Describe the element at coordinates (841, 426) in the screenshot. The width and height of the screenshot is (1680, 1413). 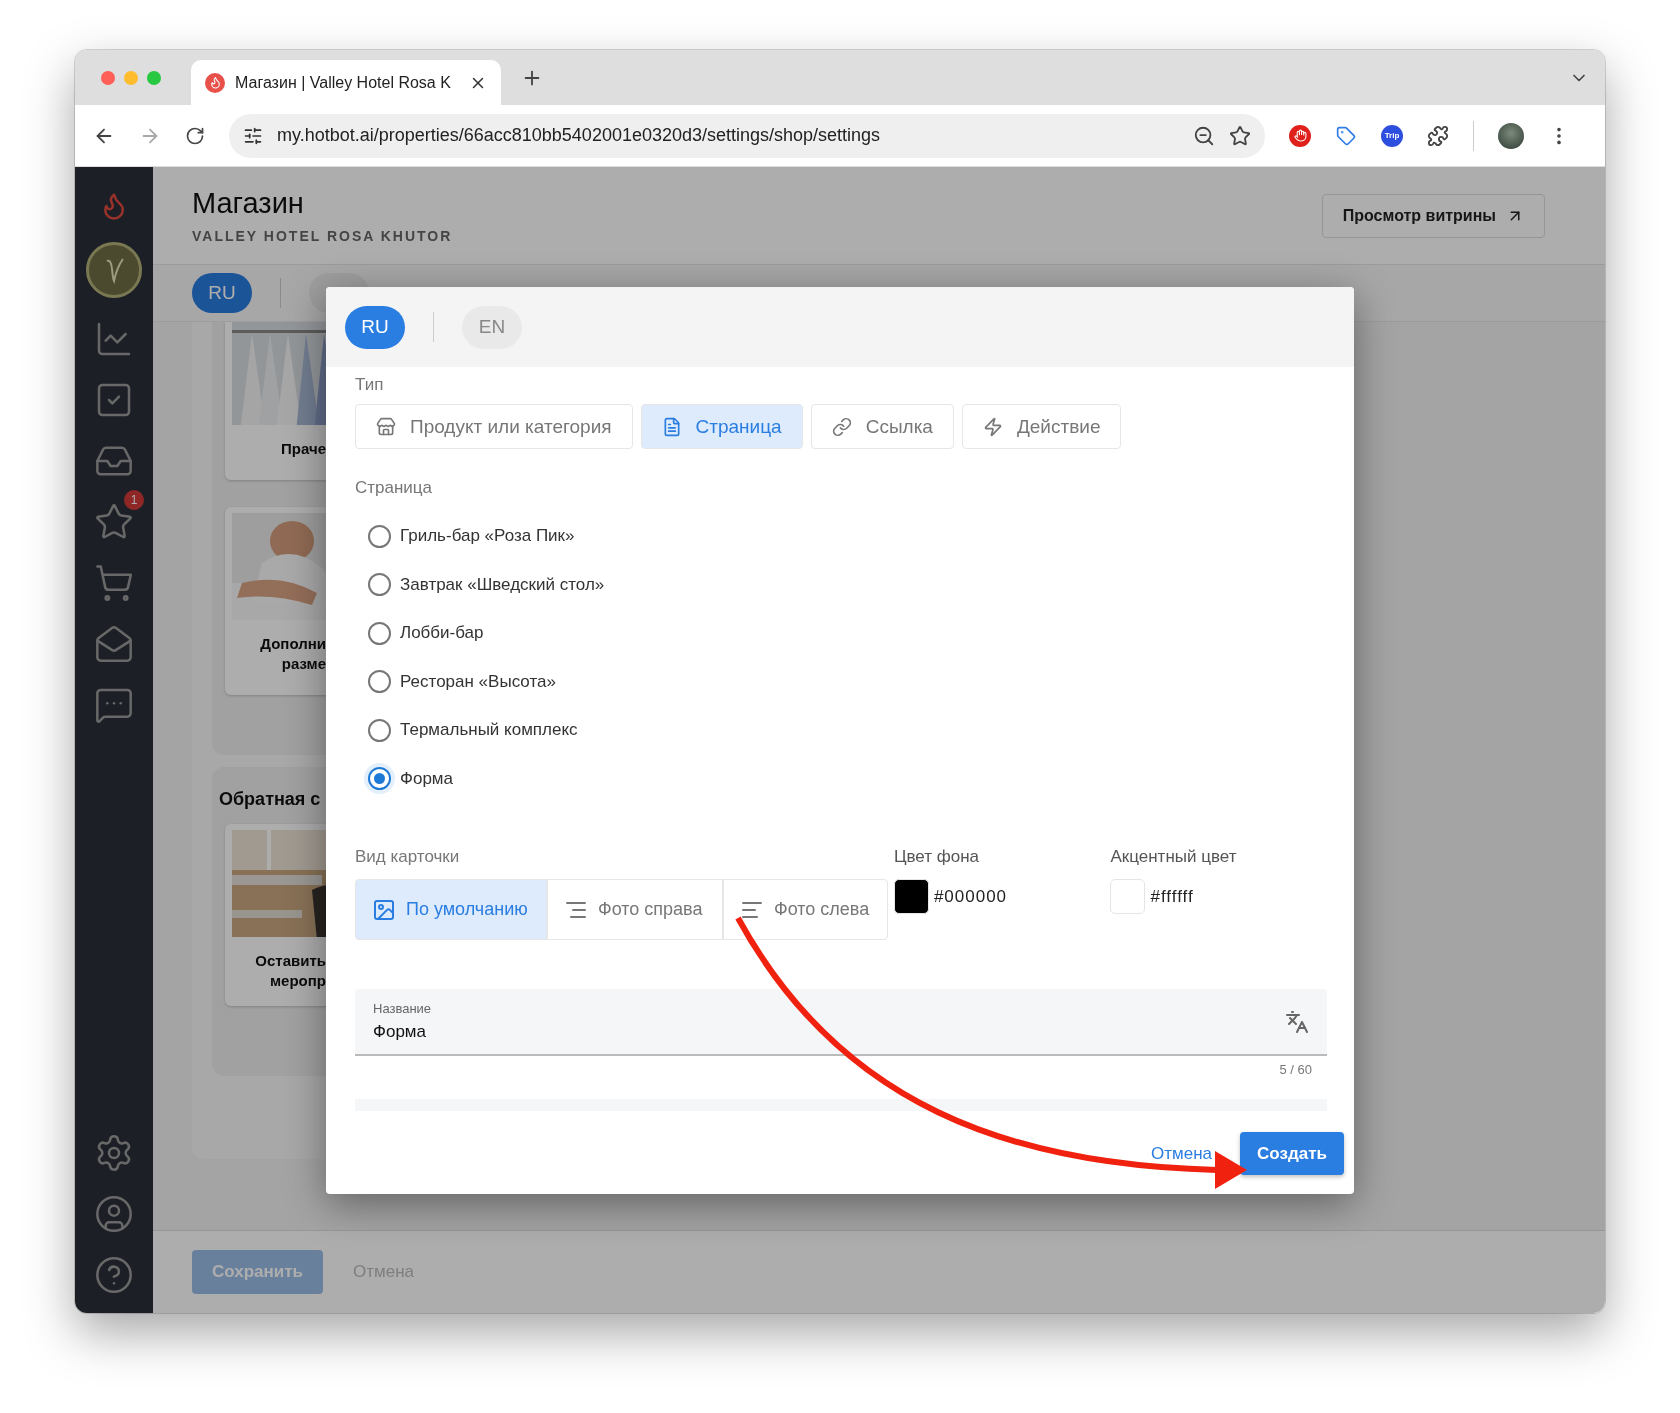
I see `link-icon` at that location.